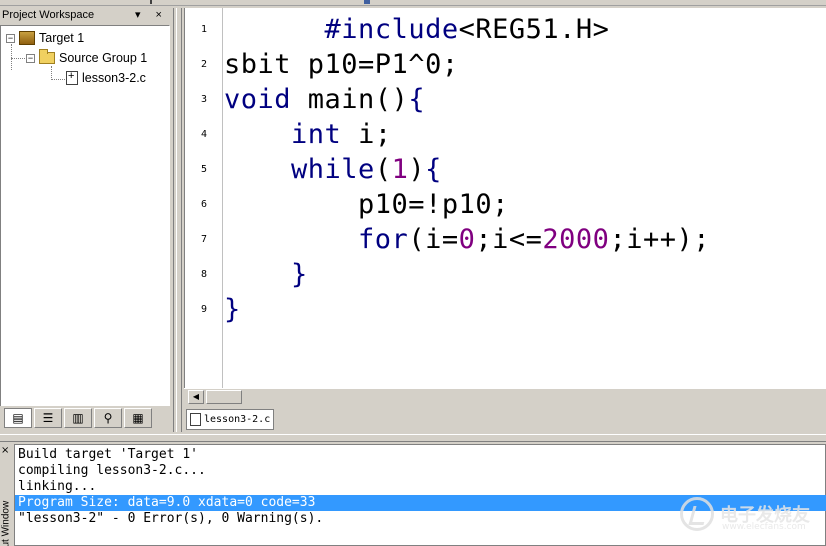 The height and width of the screenshot is (546, 826). Describe the element at coordinates (47, 56) in the screenshot. I see `folder-icon` at that location.